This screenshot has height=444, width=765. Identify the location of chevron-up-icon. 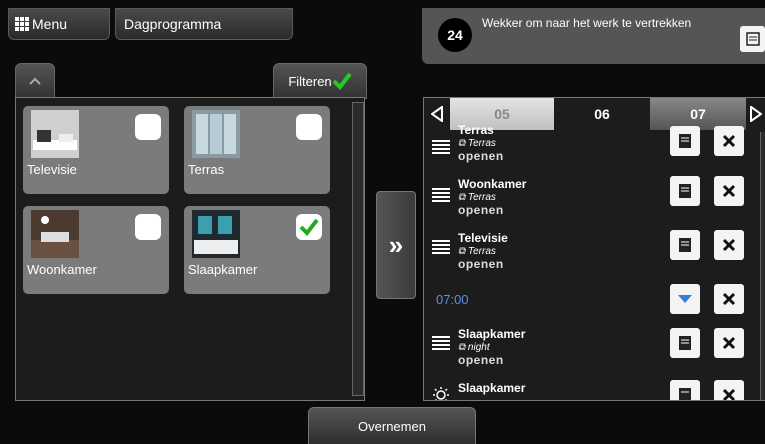
(35, 81).